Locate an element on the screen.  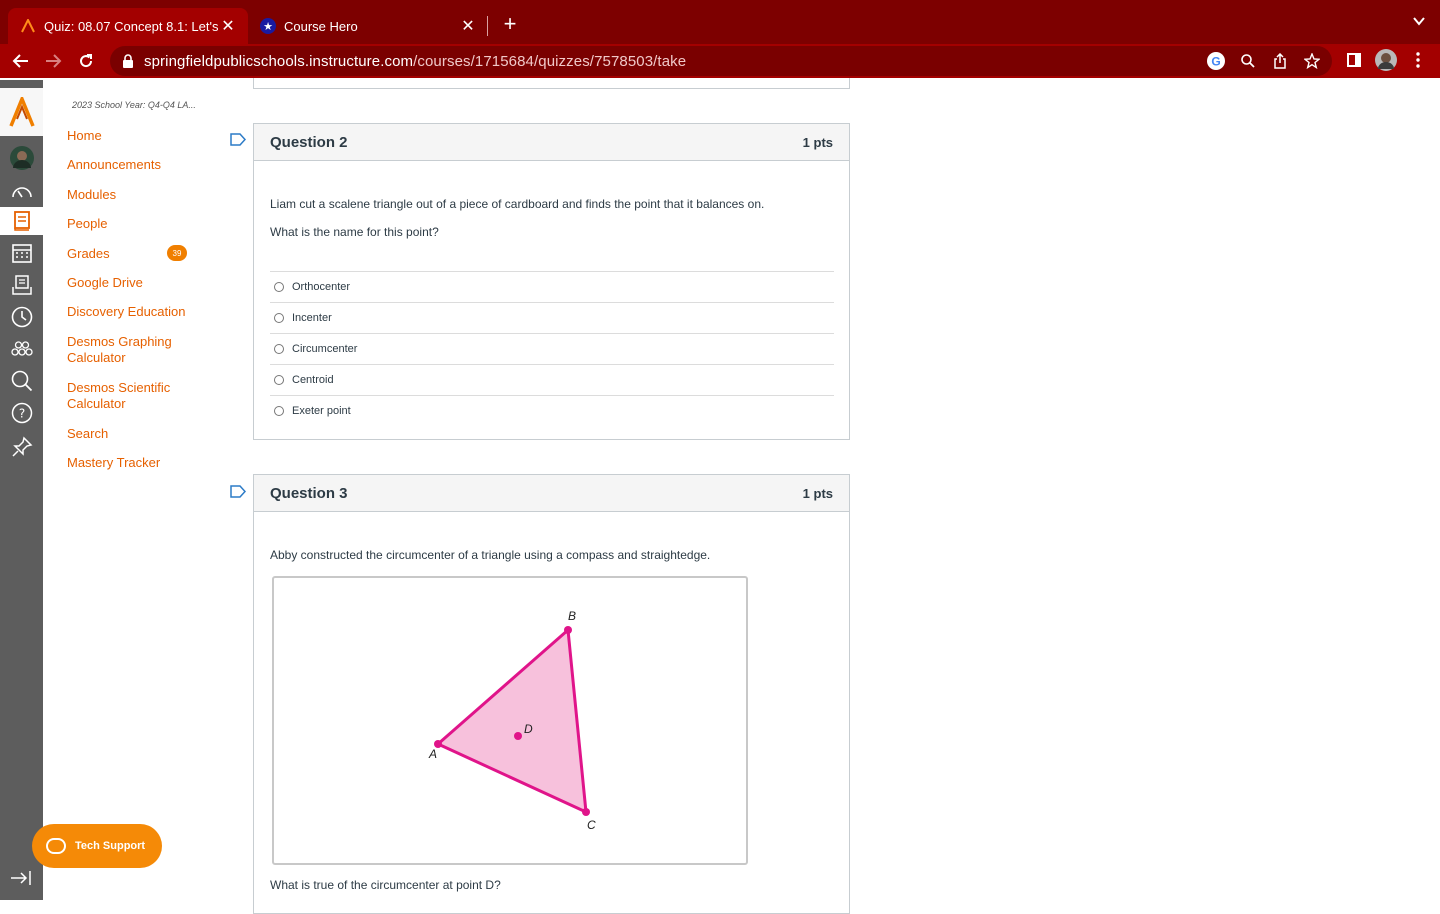
label-b: B is located at coordinates (572, 616).